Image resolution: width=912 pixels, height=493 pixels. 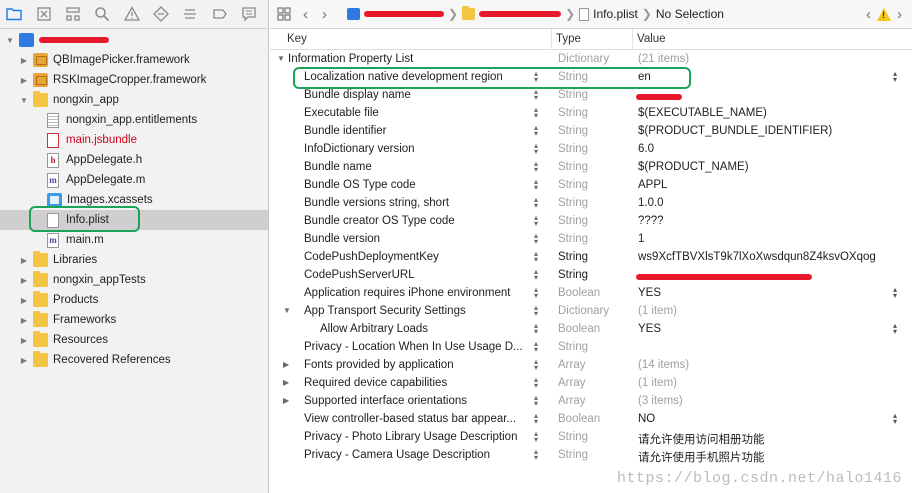 I want to click on plist-value: $(PRODUCT_NAME), so click(x=693, y=167).